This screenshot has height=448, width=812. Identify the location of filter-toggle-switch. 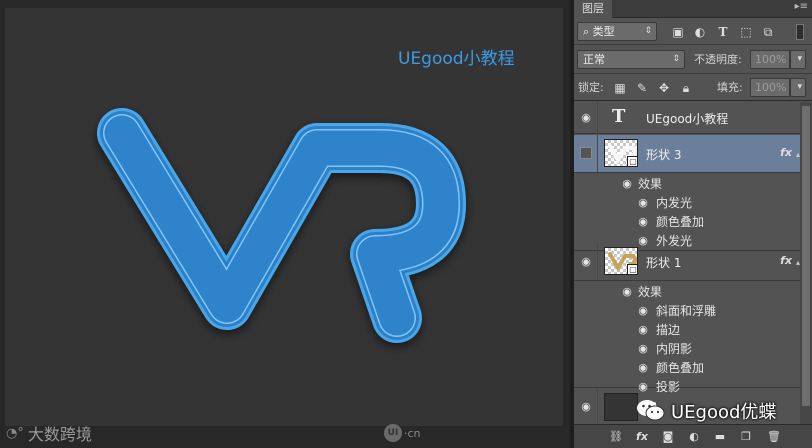
(800, 32).